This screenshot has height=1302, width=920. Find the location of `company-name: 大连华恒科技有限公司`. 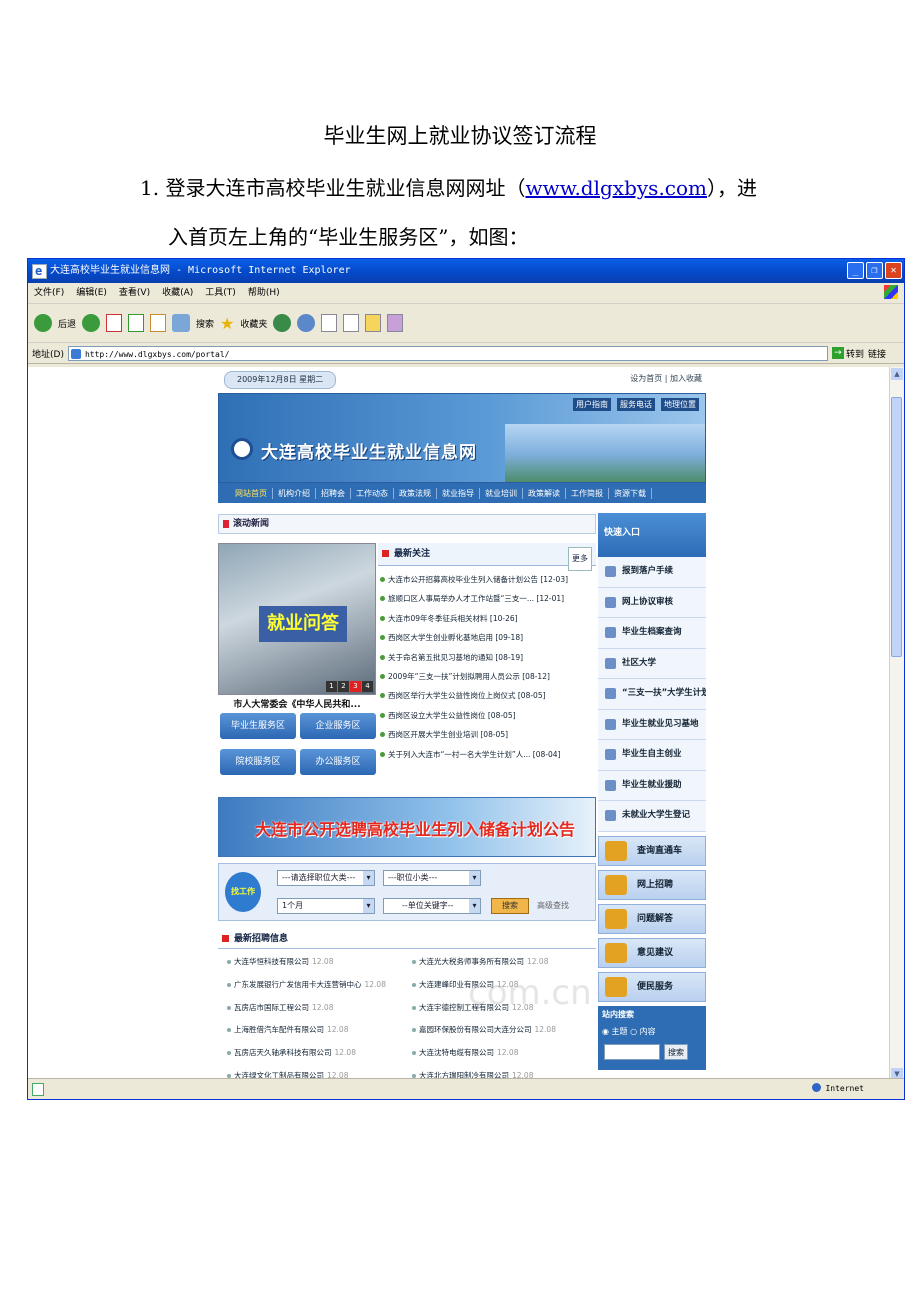

company-name: 大连华恒科技有限公司 is located at coordinates (271, 961).